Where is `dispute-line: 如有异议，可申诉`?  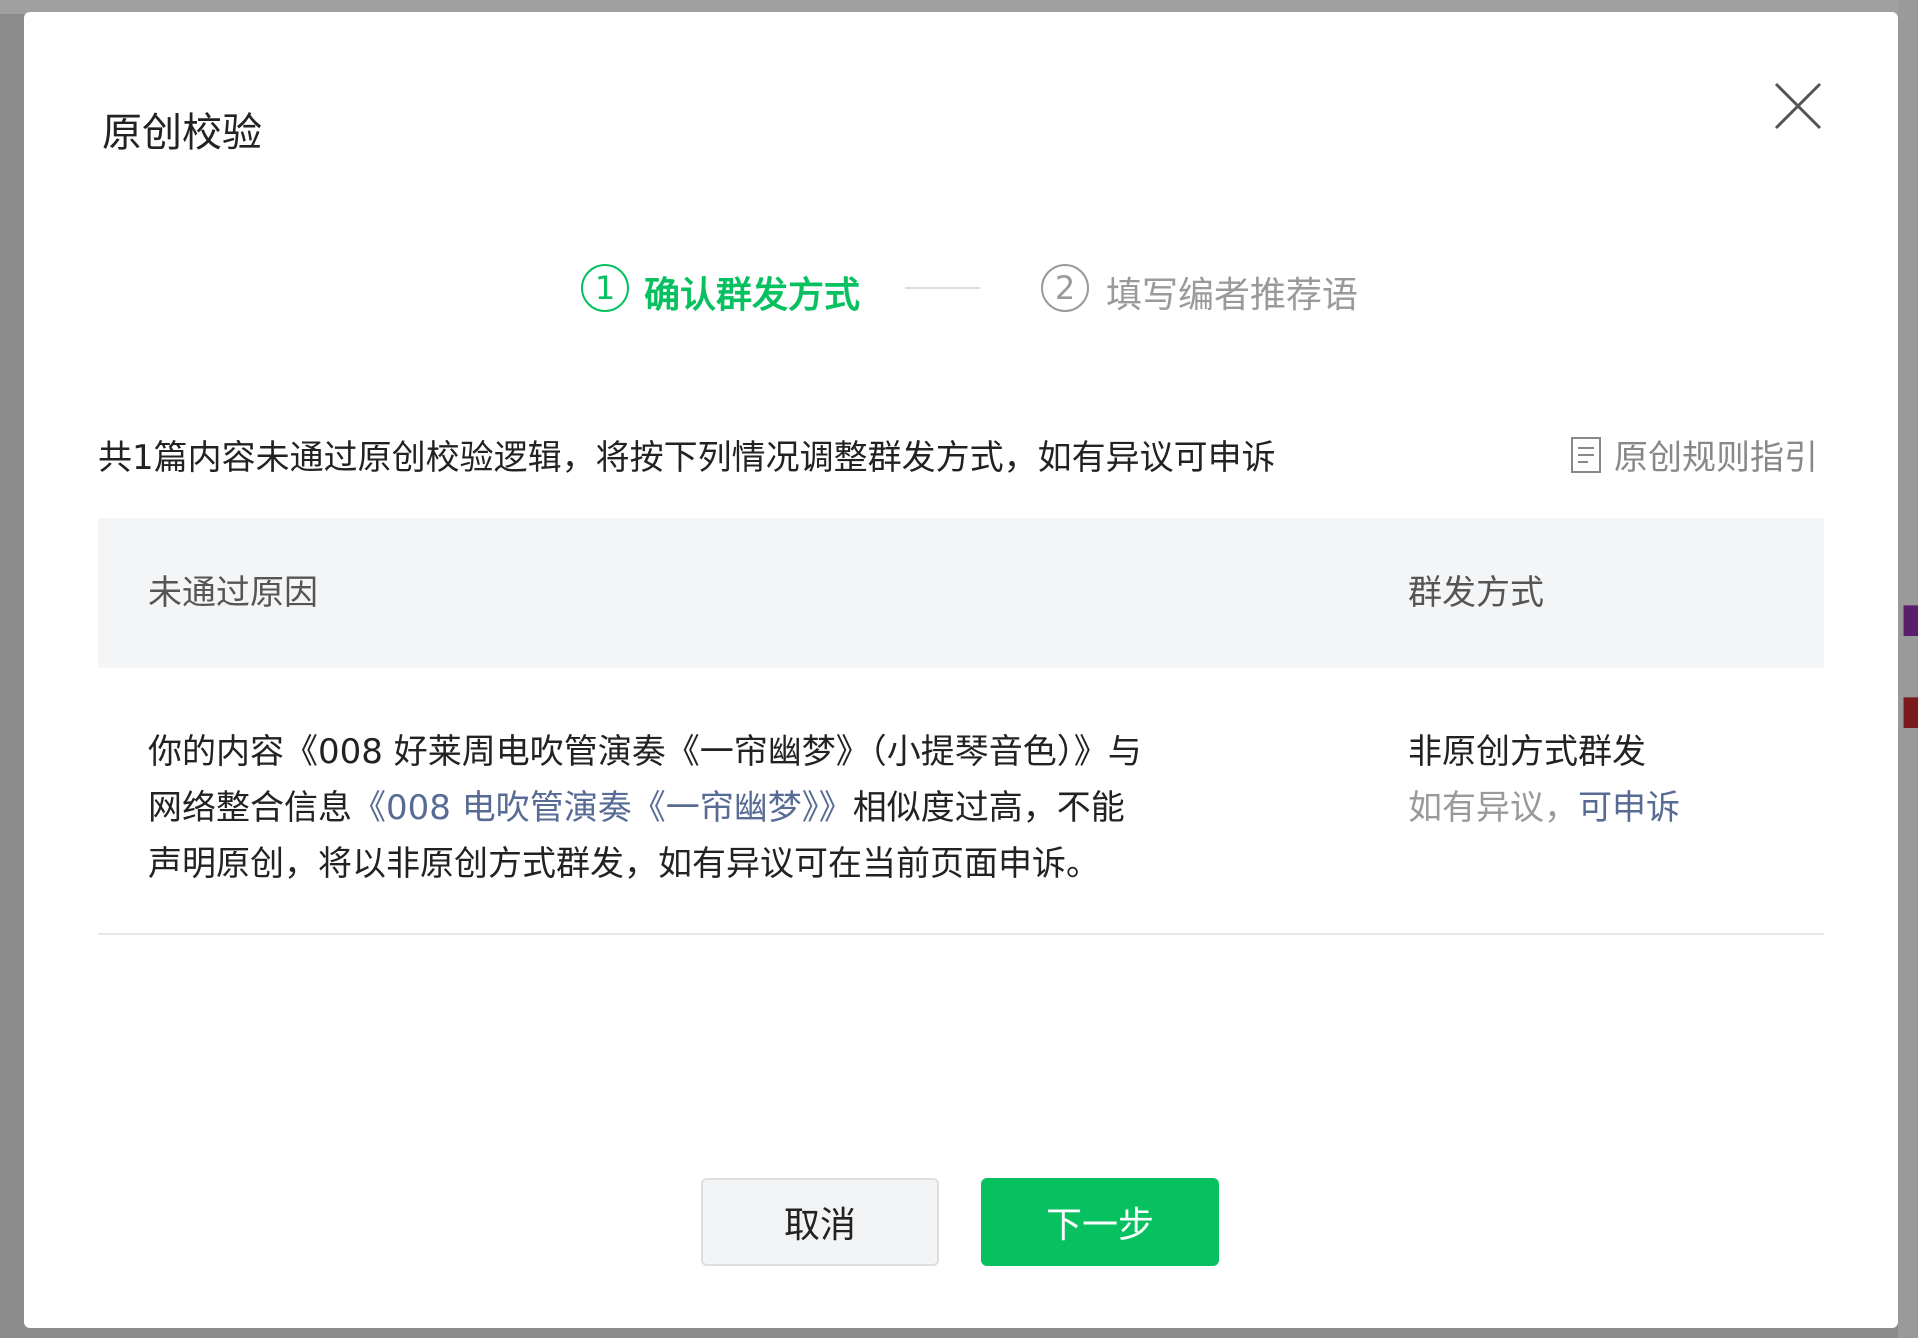
dispute-line: 如有异议，可申诉 is located at coordinates (1544, 808).